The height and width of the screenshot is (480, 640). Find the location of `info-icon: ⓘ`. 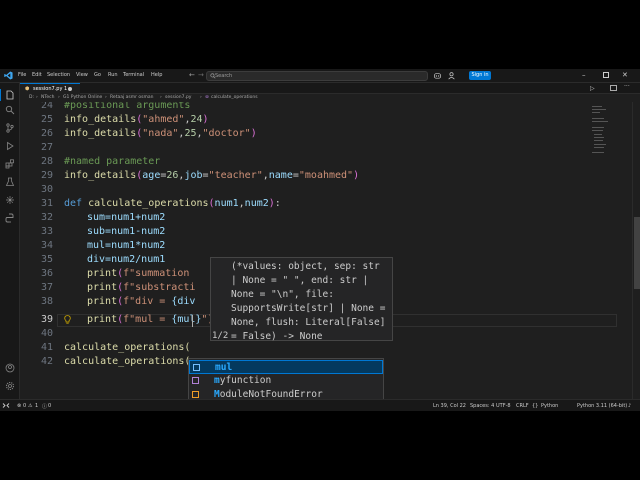

info-icon: ⓘ is located at coordinates (44, 406).